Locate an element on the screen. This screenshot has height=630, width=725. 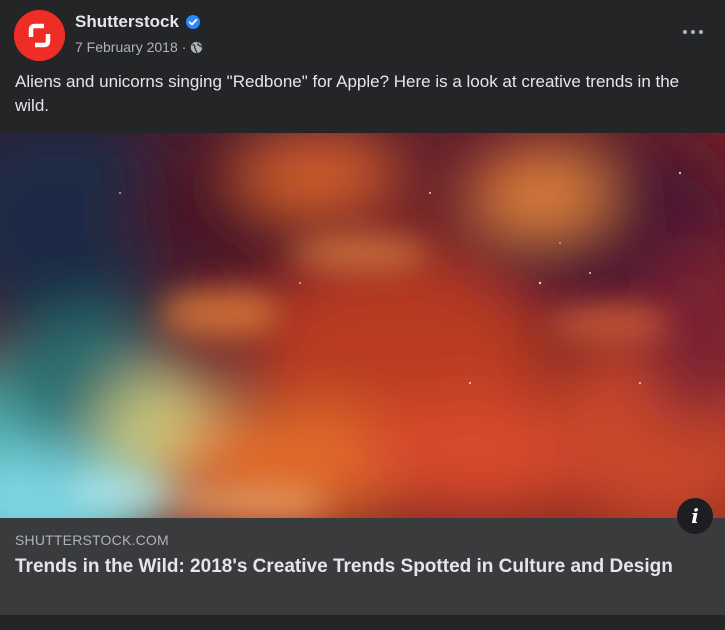
post-footer is located at coordinates (362, 622).